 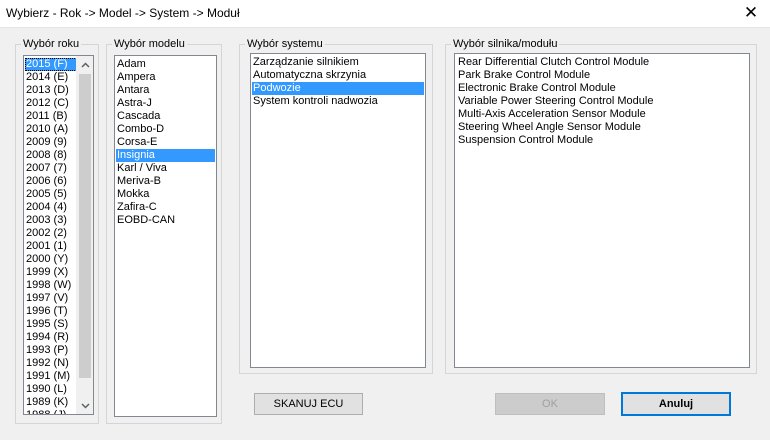 What do you see at coordinates (51, 363) in the screenshot?
I see `list-item: 1992 (N)` at bounding box center [51, 363].